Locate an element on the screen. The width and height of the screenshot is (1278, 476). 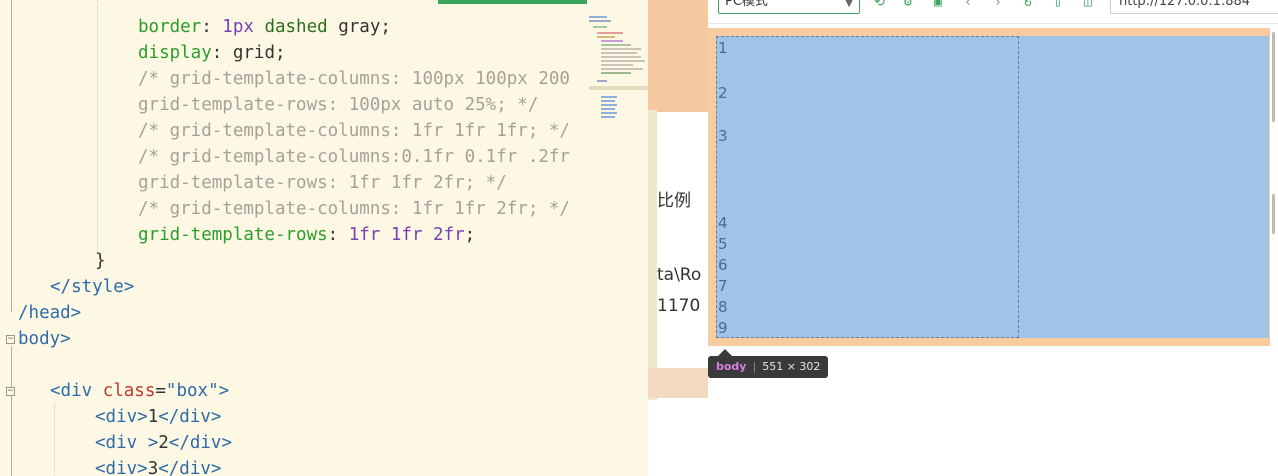
minimap is located at coordinates (622, 238).